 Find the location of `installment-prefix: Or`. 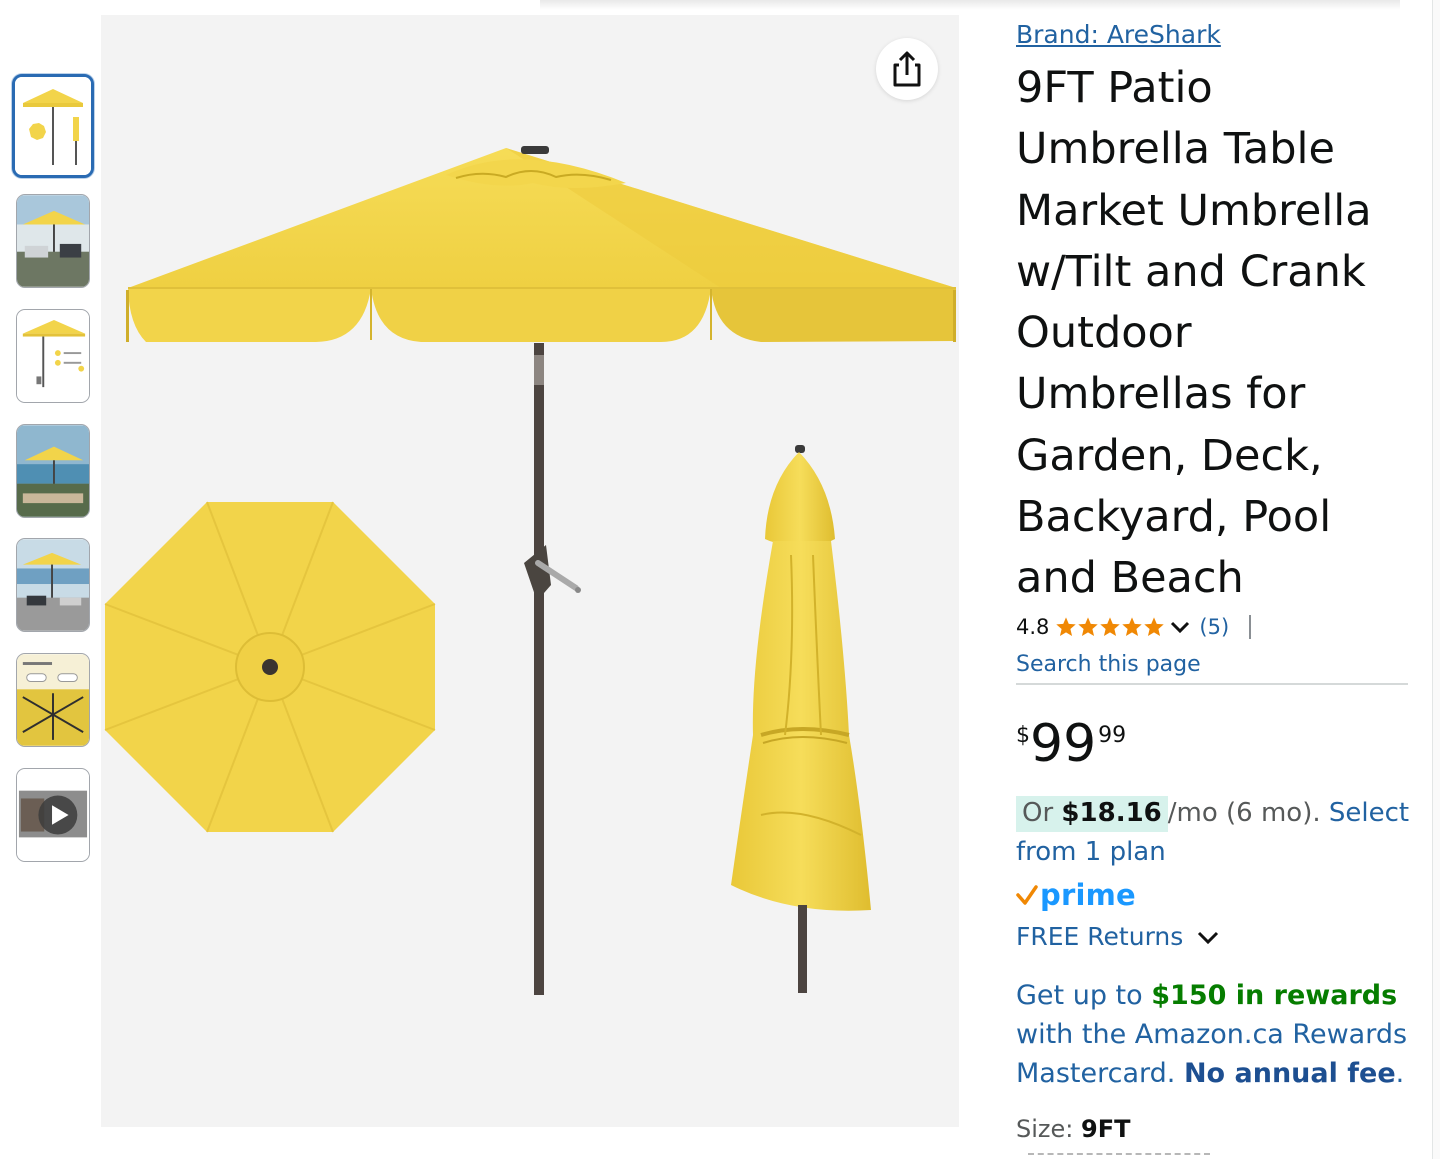

installment-prefix: Or is located at coordinates (1038, 813).